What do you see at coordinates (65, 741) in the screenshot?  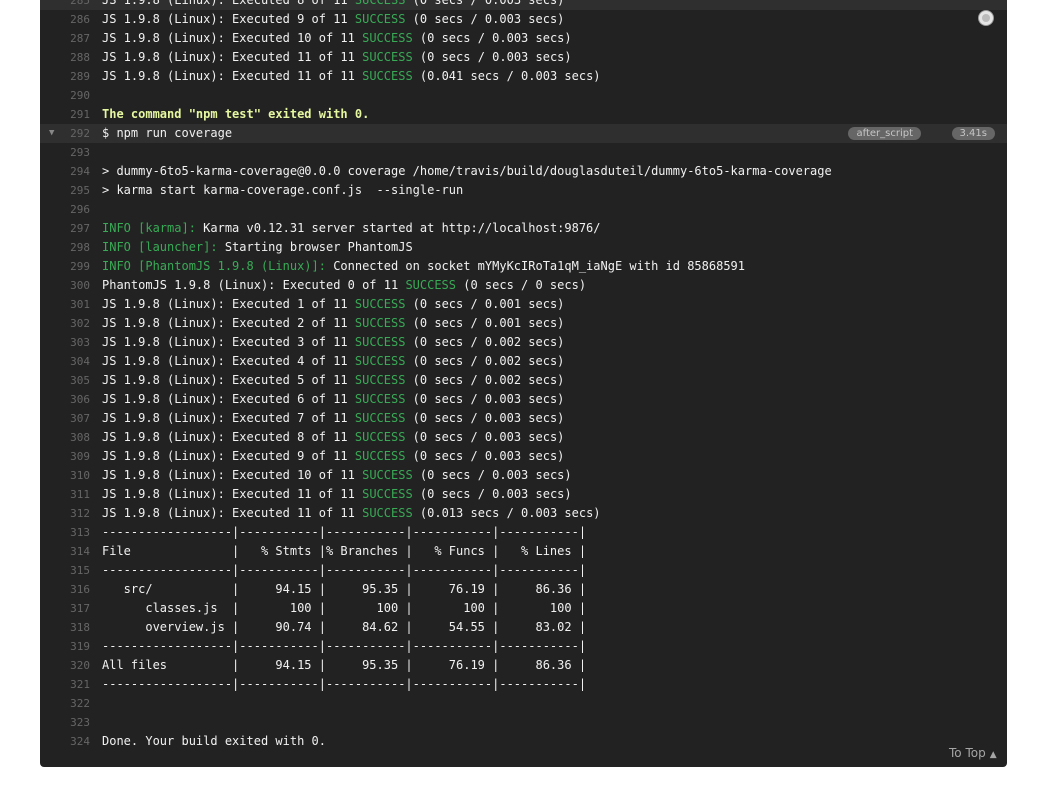 I see `line-number: 324` at bounding box center [65, 741].